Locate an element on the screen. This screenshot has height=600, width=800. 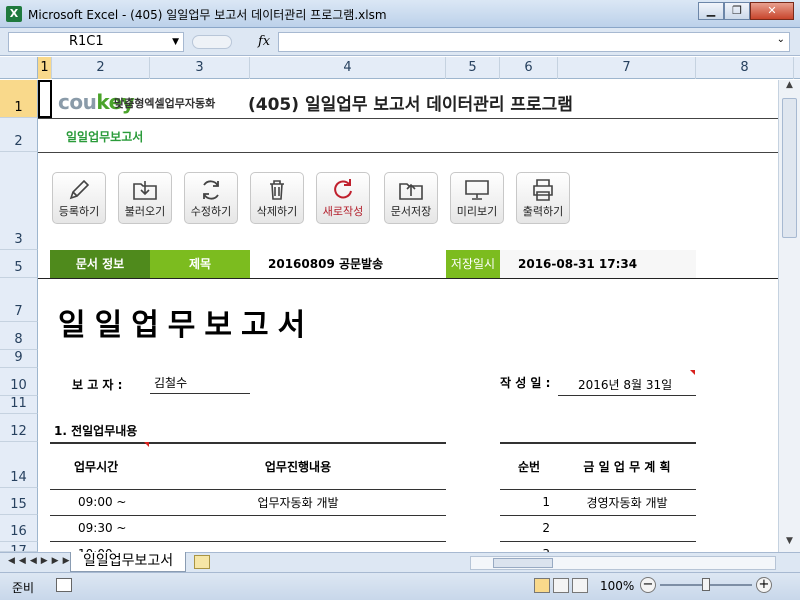
tab-daily-report: 일일업무보고서 is located at coordinates (128, 562).